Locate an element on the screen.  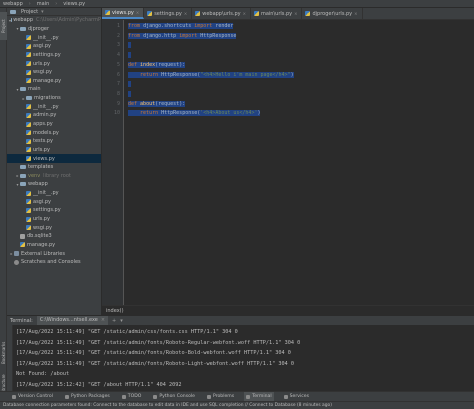
navigation-breadcrumb: webapp › main › views.py is located at coordinates (237, 4).